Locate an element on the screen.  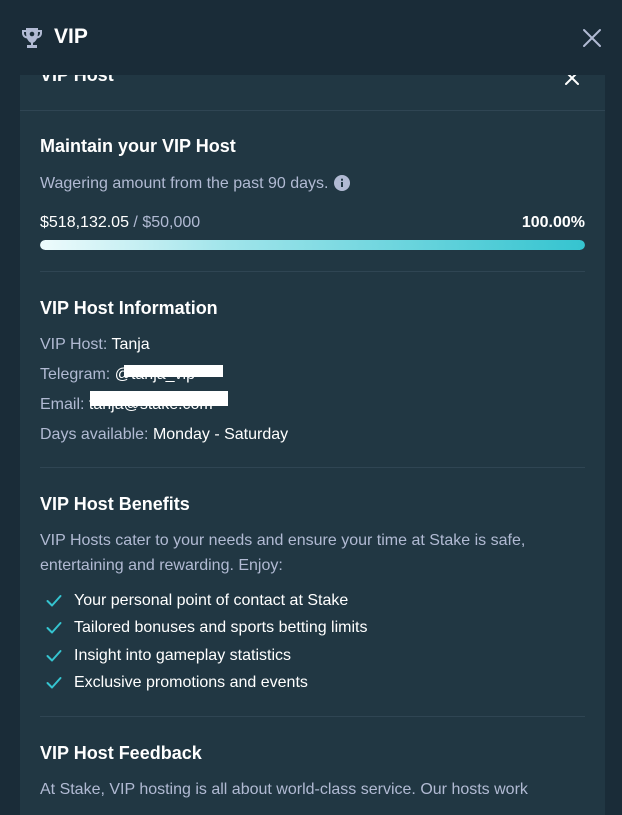
panel-title: VIP Host is located at coordinates (77, 80).